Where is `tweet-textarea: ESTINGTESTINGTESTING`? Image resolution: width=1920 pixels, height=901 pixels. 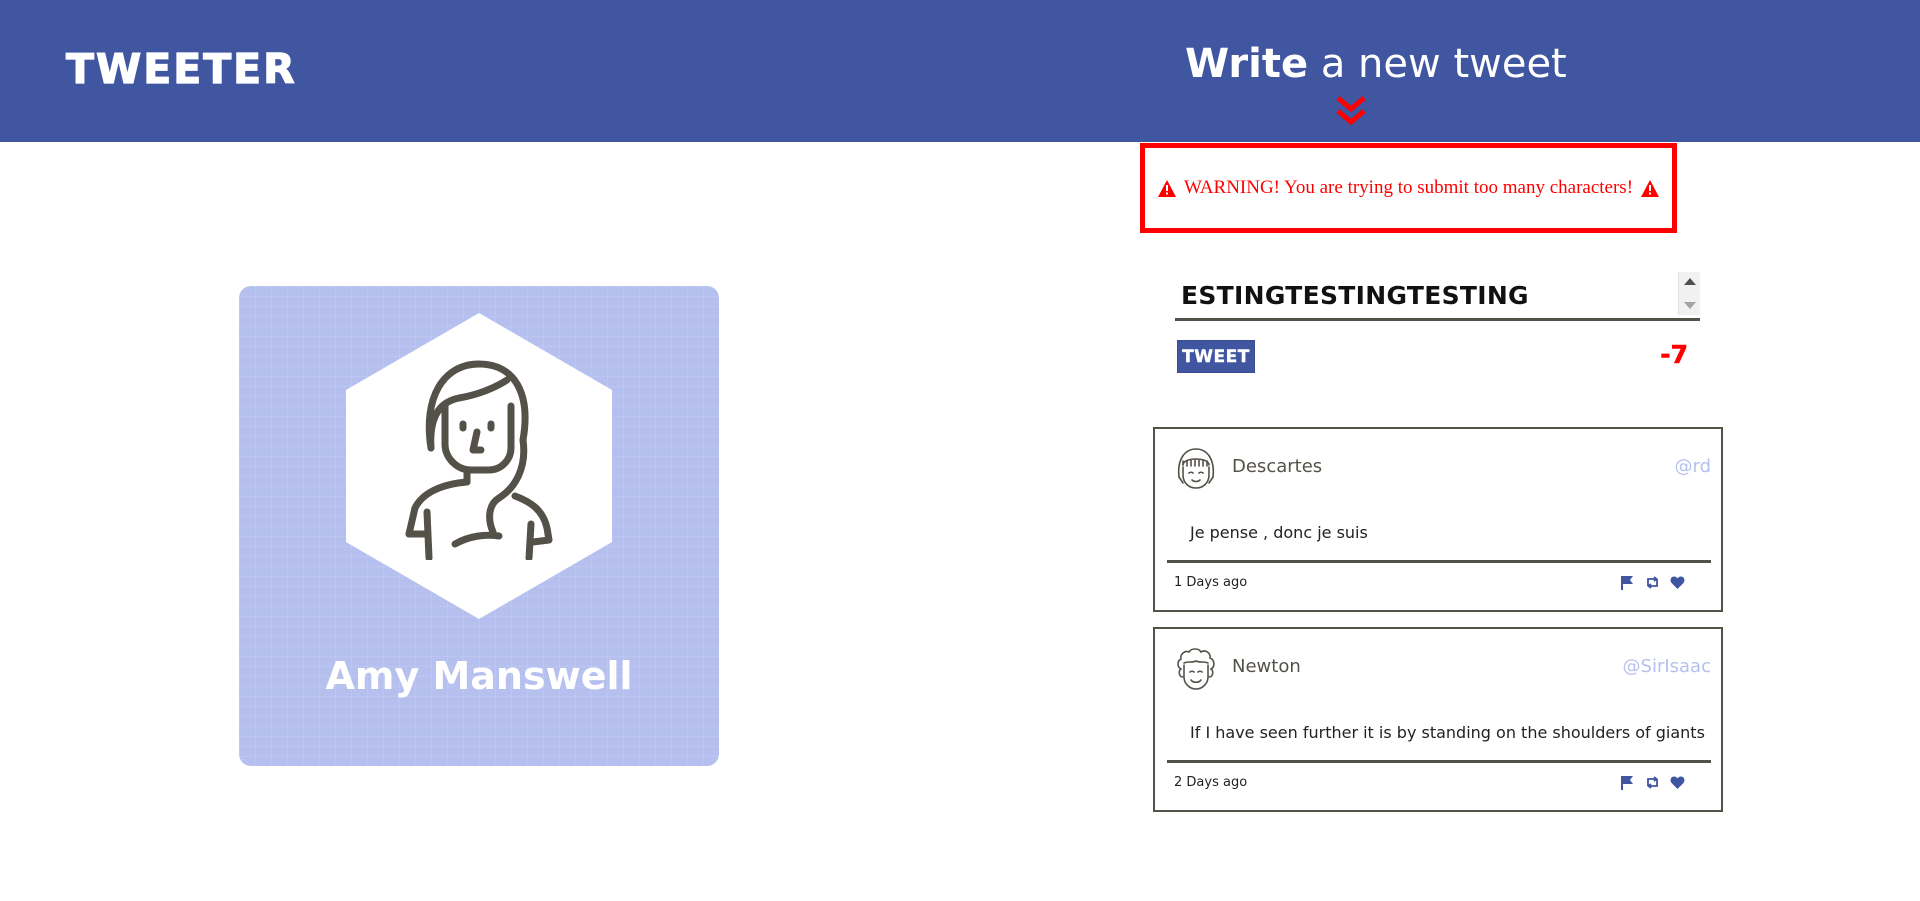
tweet-textarea: ESTINGTESTINGTESTING is located at coordinates (1437, 295).